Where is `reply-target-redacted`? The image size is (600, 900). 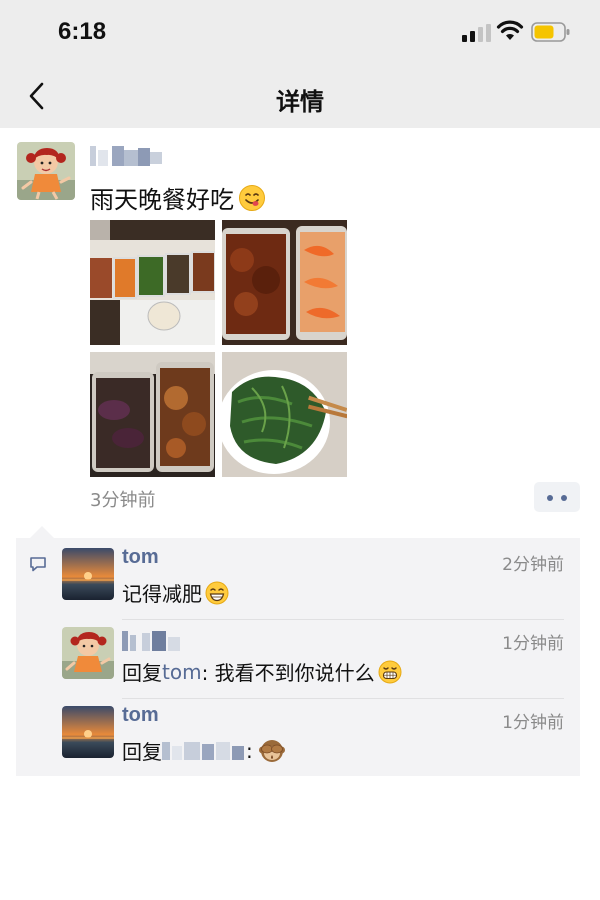 reply-target-redacted is located at coordinates (204, 751).